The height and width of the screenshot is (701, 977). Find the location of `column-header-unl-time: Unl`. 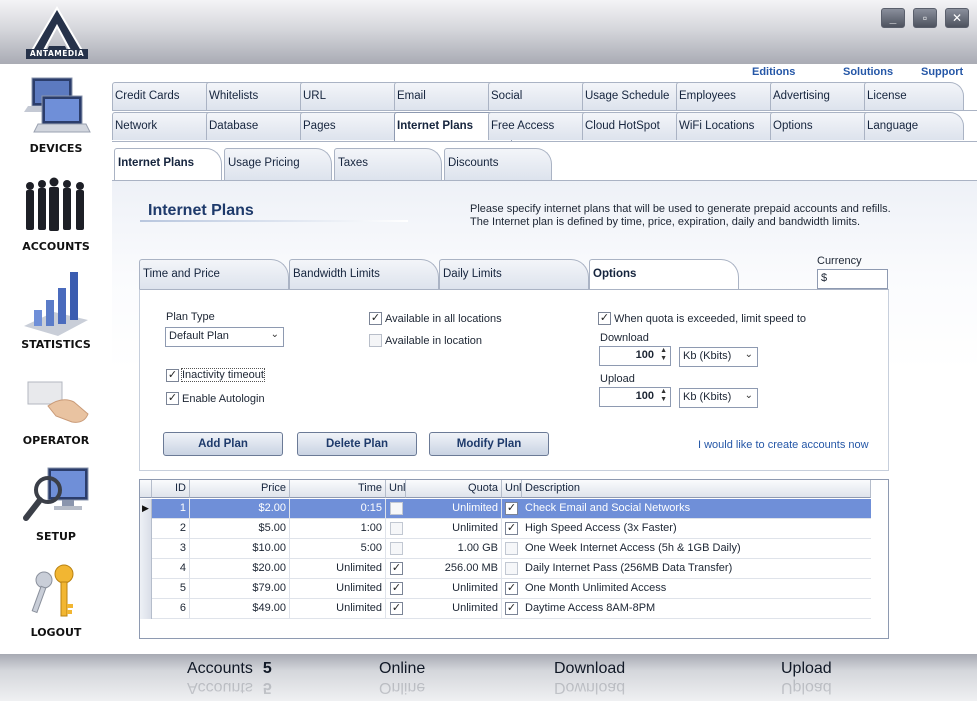

column-header-unl-time: Unl is located at coordinates (396, 489).